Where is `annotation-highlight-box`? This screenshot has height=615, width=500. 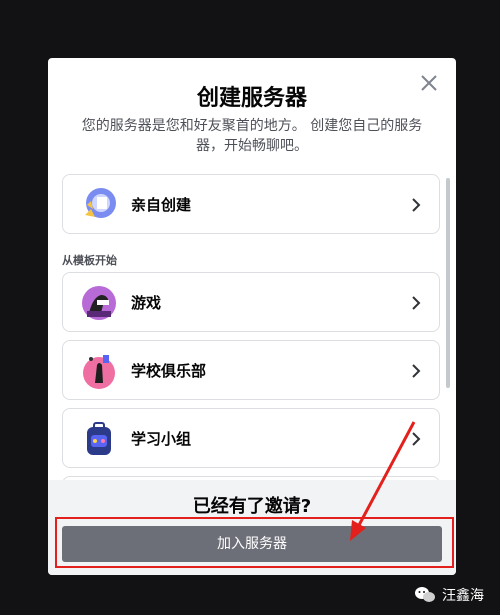 annotation-highlight-box is located at coordinates (254, 542).